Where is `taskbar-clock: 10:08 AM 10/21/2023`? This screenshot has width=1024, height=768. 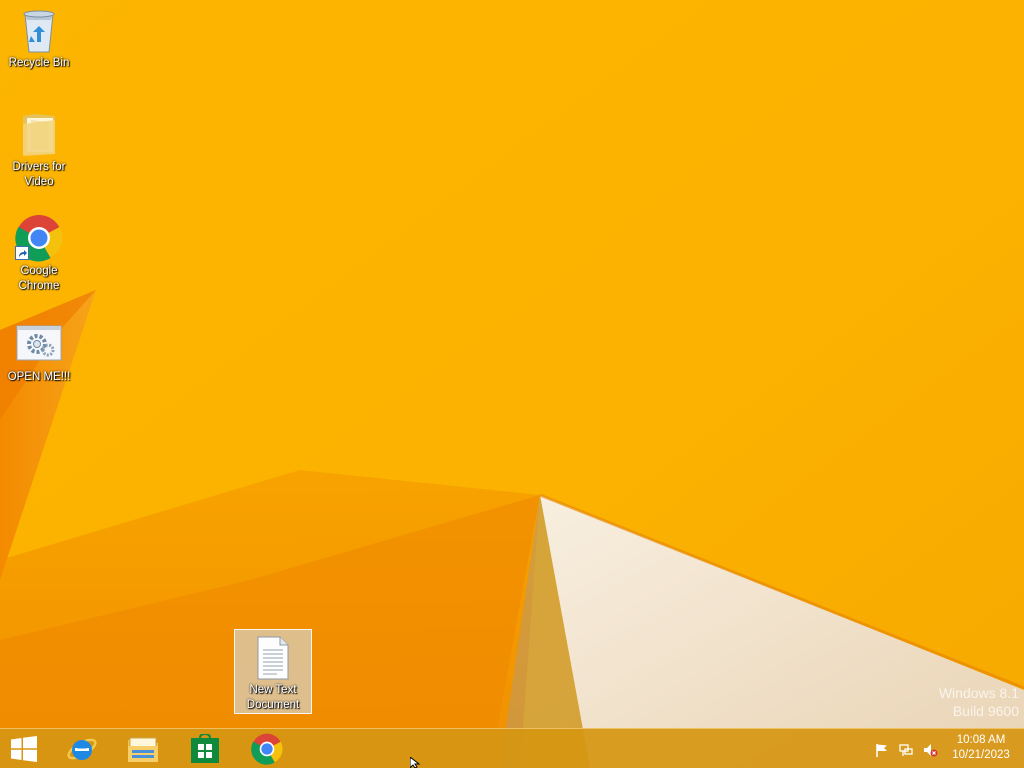 taskbar-clock: 10:08 AM 10/21/2023 is located at coordinates (981, 749).